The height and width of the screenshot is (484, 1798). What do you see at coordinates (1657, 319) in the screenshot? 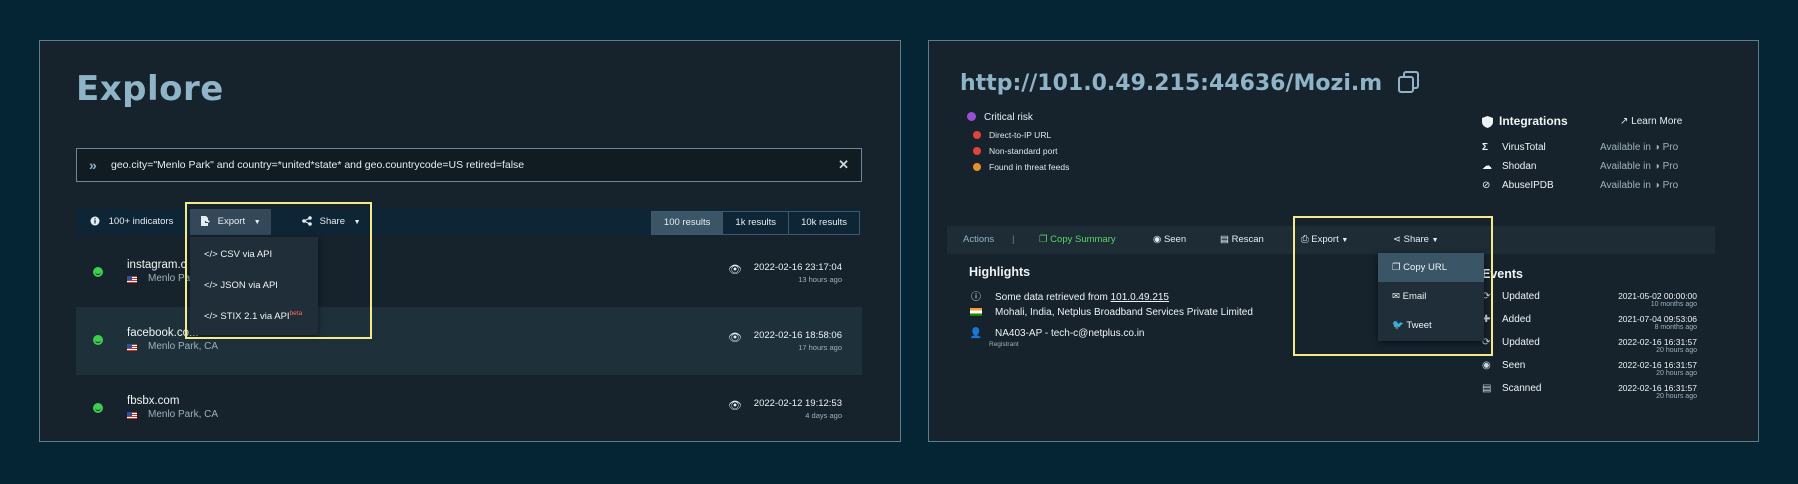
I see `event-time: 2021-07-04 09:53:06` at bounding box center [1657, 319].